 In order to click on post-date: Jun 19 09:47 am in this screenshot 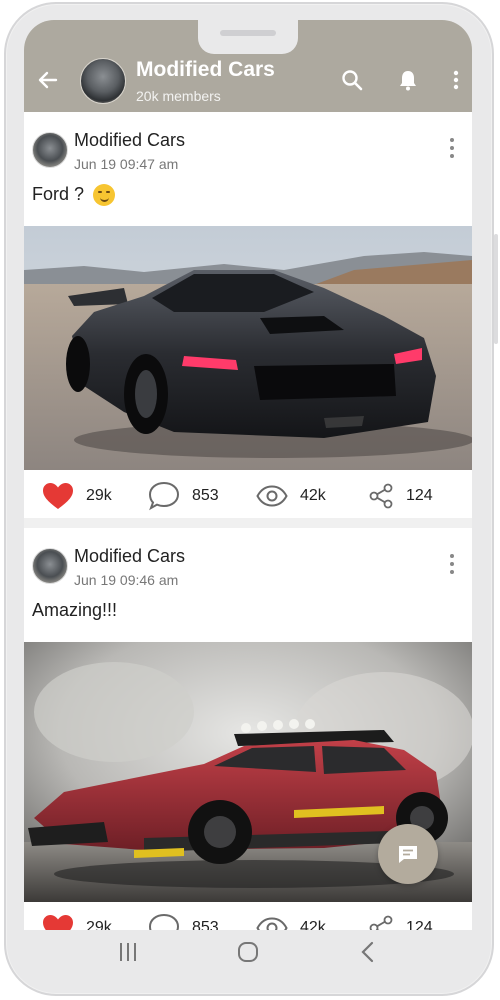, I will do `click(126, 164)`.